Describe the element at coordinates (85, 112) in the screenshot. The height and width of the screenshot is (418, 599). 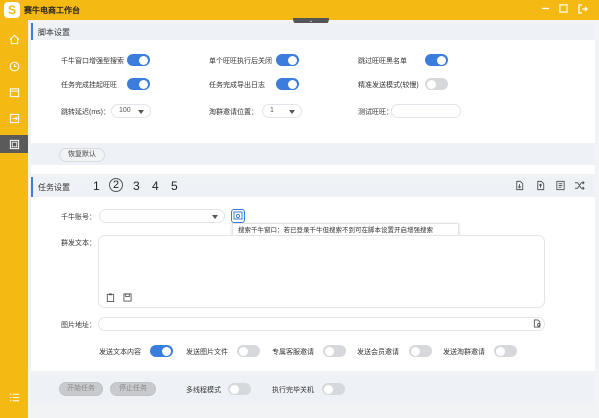
I see `jump-delay-label: 跳转延迟(ms)：` at that location.